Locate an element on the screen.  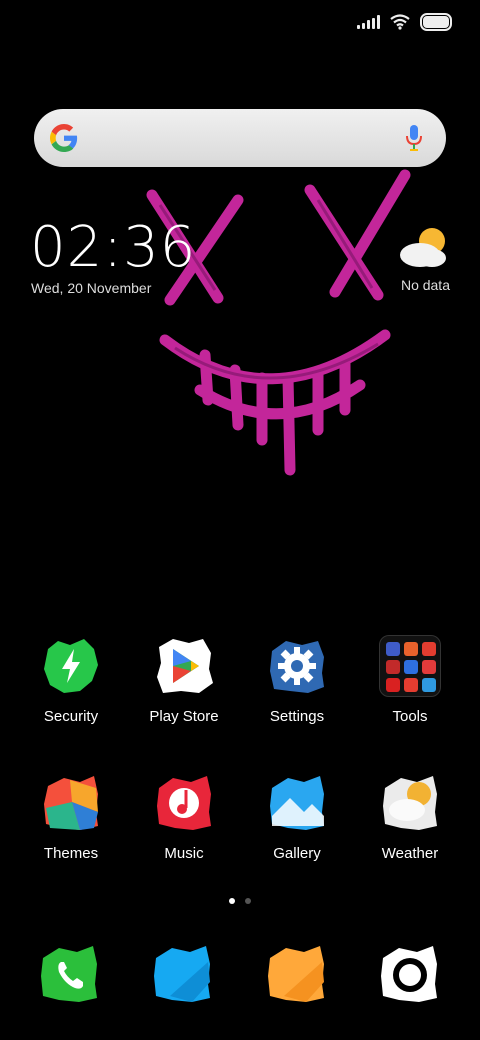
dock-messages is located at coordinates (183, 975).